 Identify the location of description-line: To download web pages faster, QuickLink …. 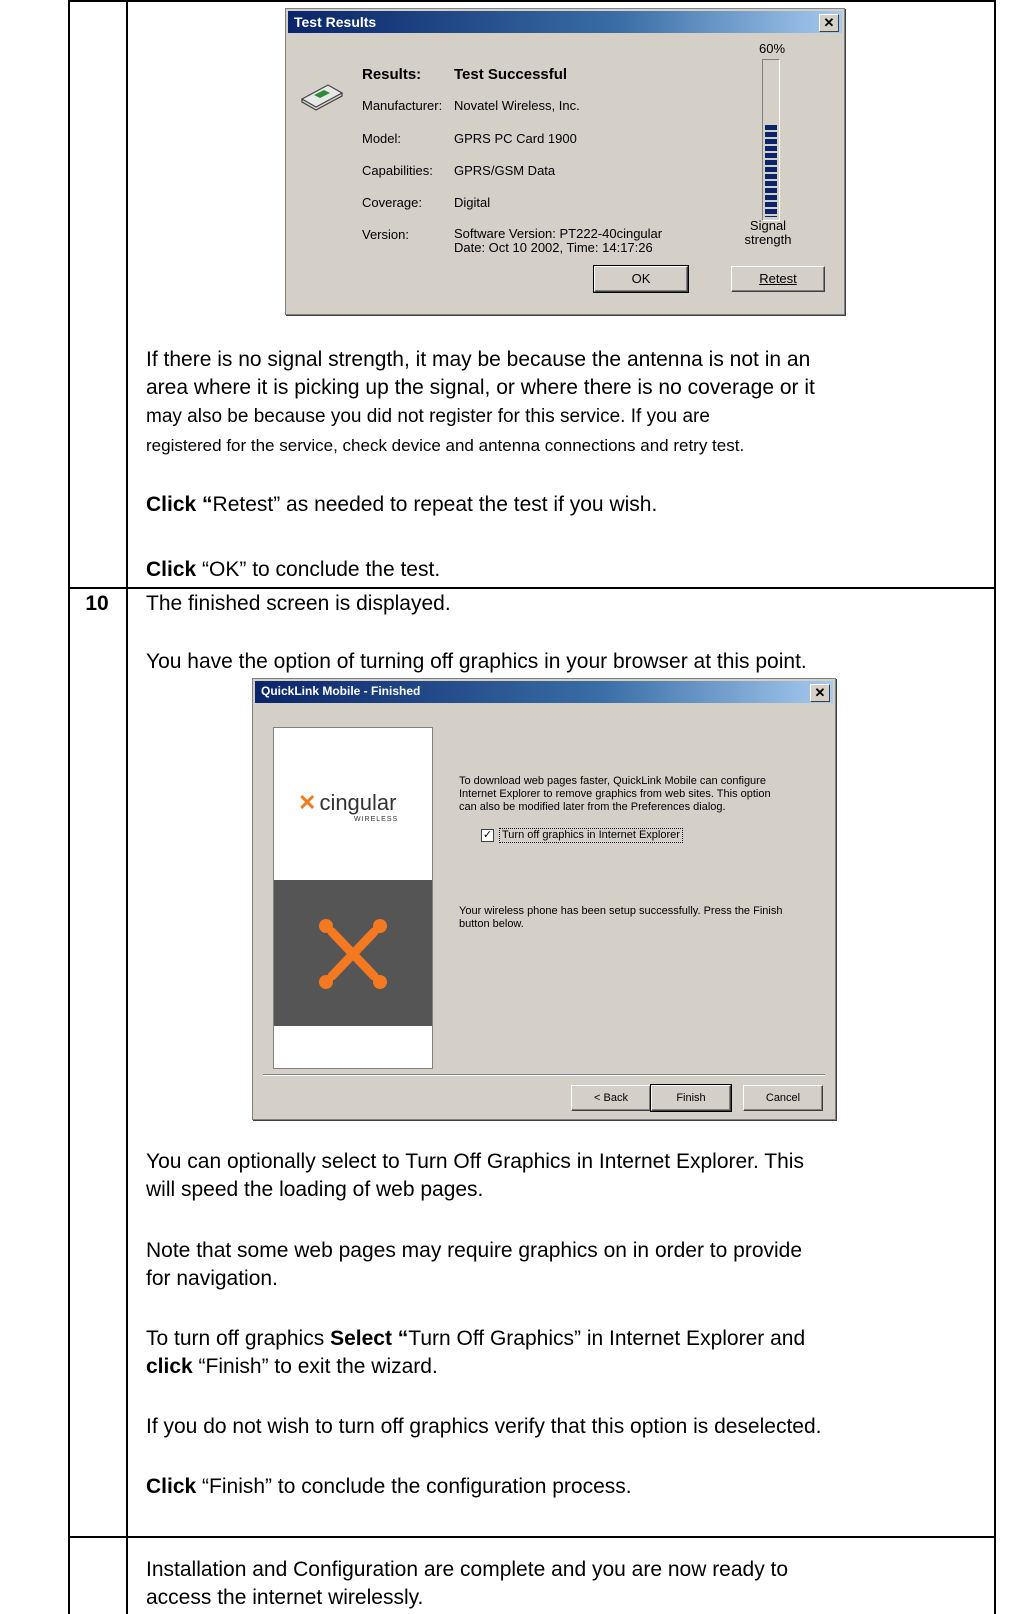
(612, 781).